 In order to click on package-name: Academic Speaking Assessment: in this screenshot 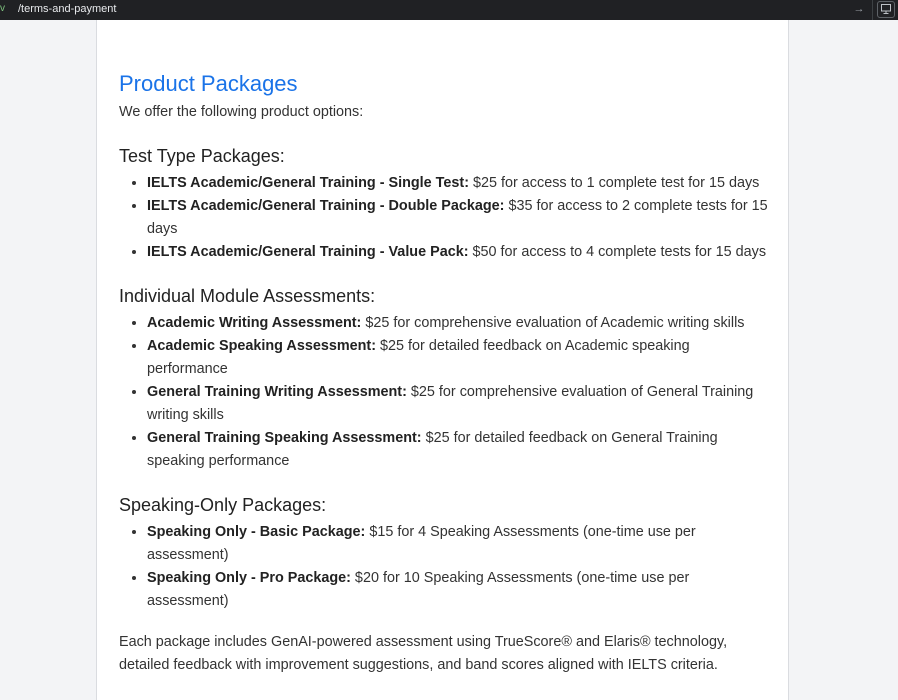, I will do `click(262, 346)`.